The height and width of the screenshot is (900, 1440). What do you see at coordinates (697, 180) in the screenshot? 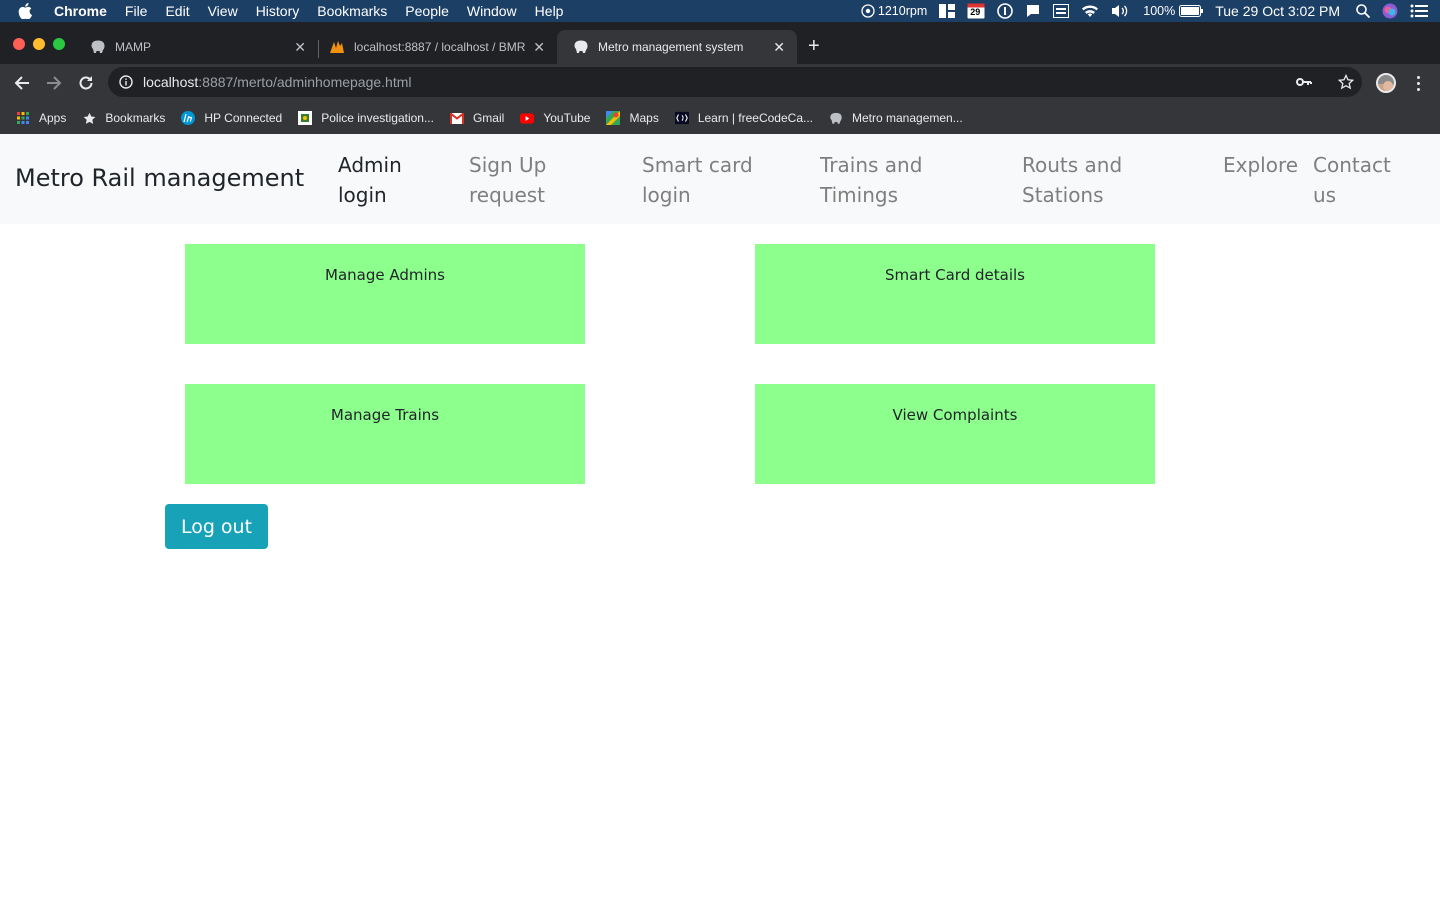
I see `nav-smart-card-login: Smart card login` at bounding box center [697, 180].